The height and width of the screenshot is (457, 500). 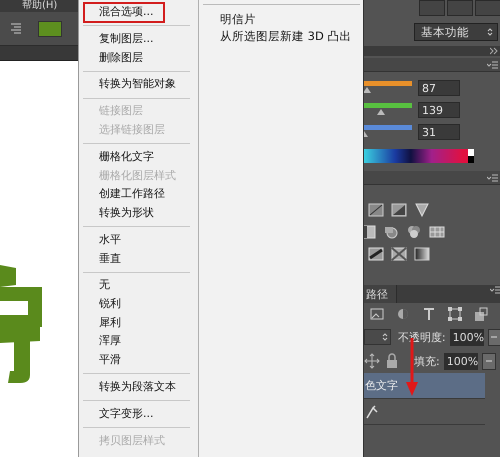 What do you see at coordinates (372, 361) in the screenshot?
I see `move-icon` at bounding box center [372, 361].